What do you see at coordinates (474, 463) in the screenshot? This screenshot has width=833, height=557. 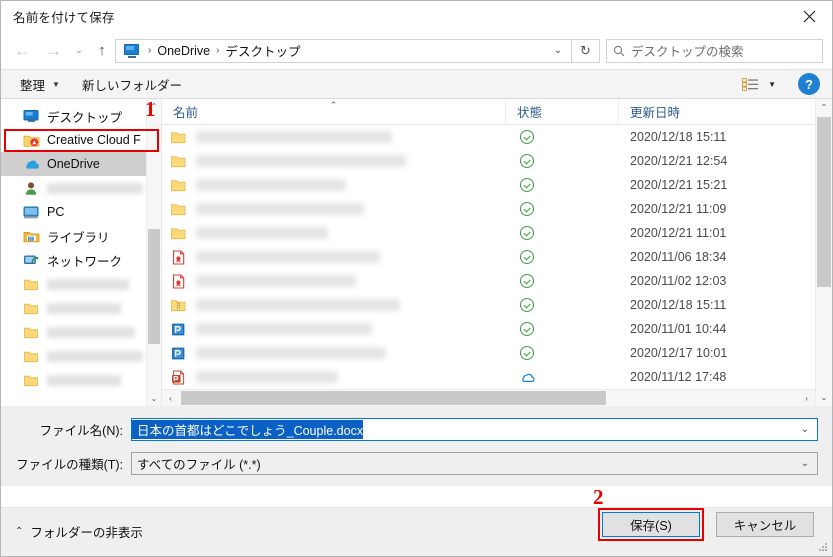 I see `filetype-select: すべてのファイル (*.*) ⌄` at bounding box center [474, 463].